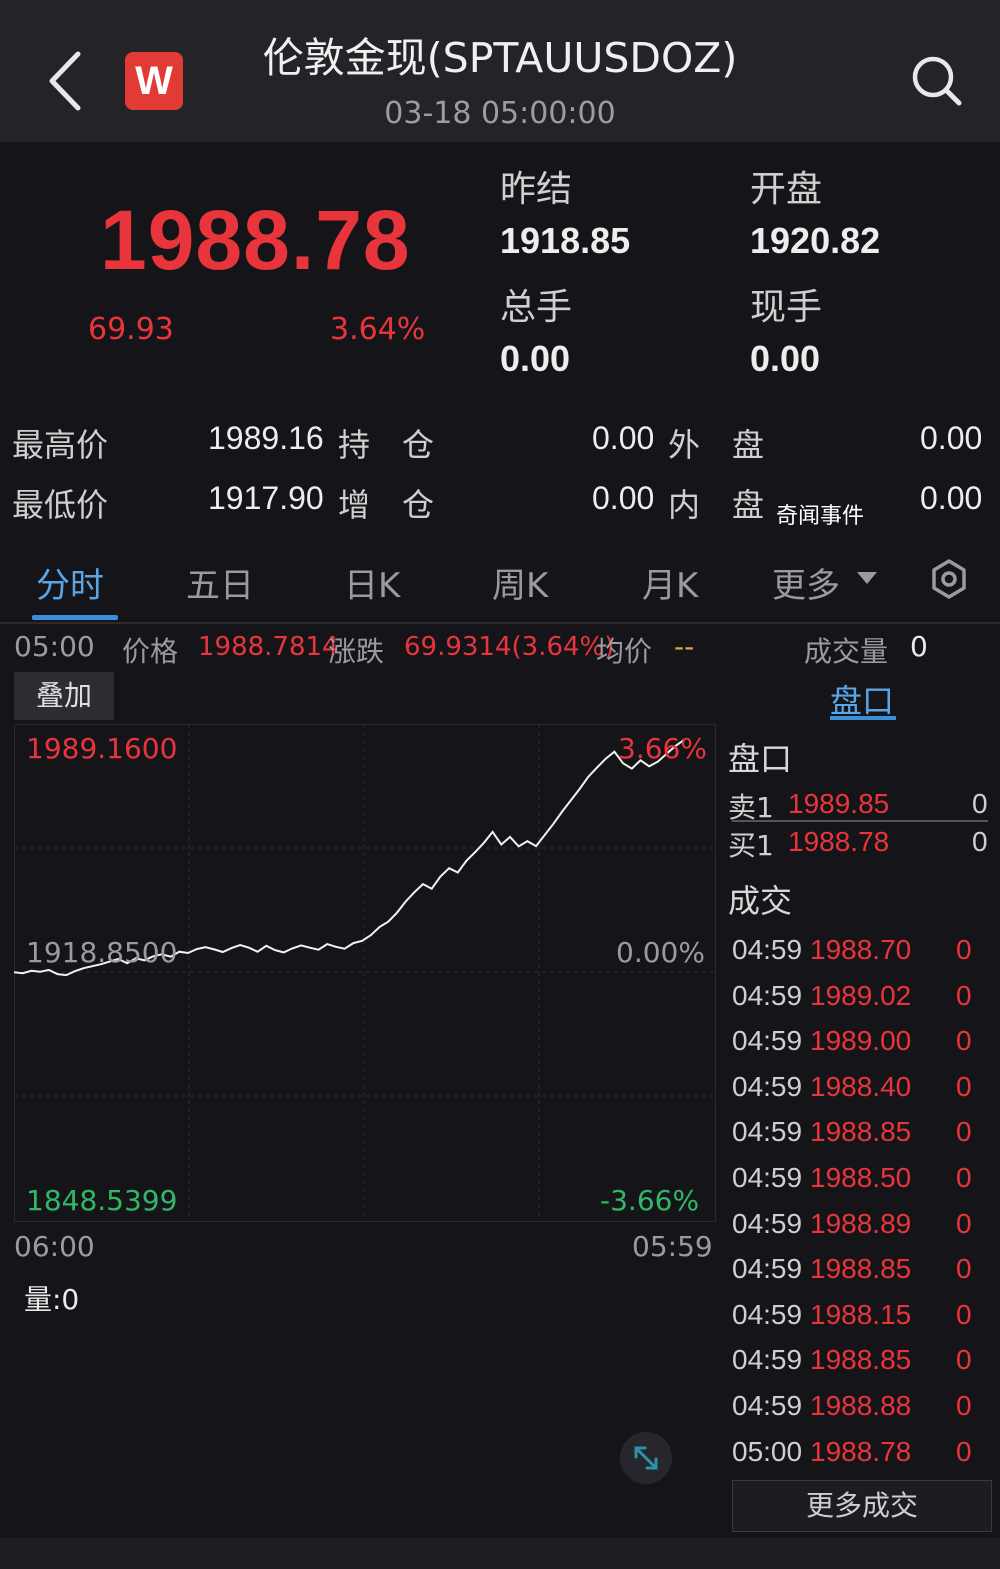 This screenshot has height=1569, width=1000. What do you see at coordinates (60, 445) in the screenshot?
I see `high-label: 最高价` at bounding box center [60, 445].